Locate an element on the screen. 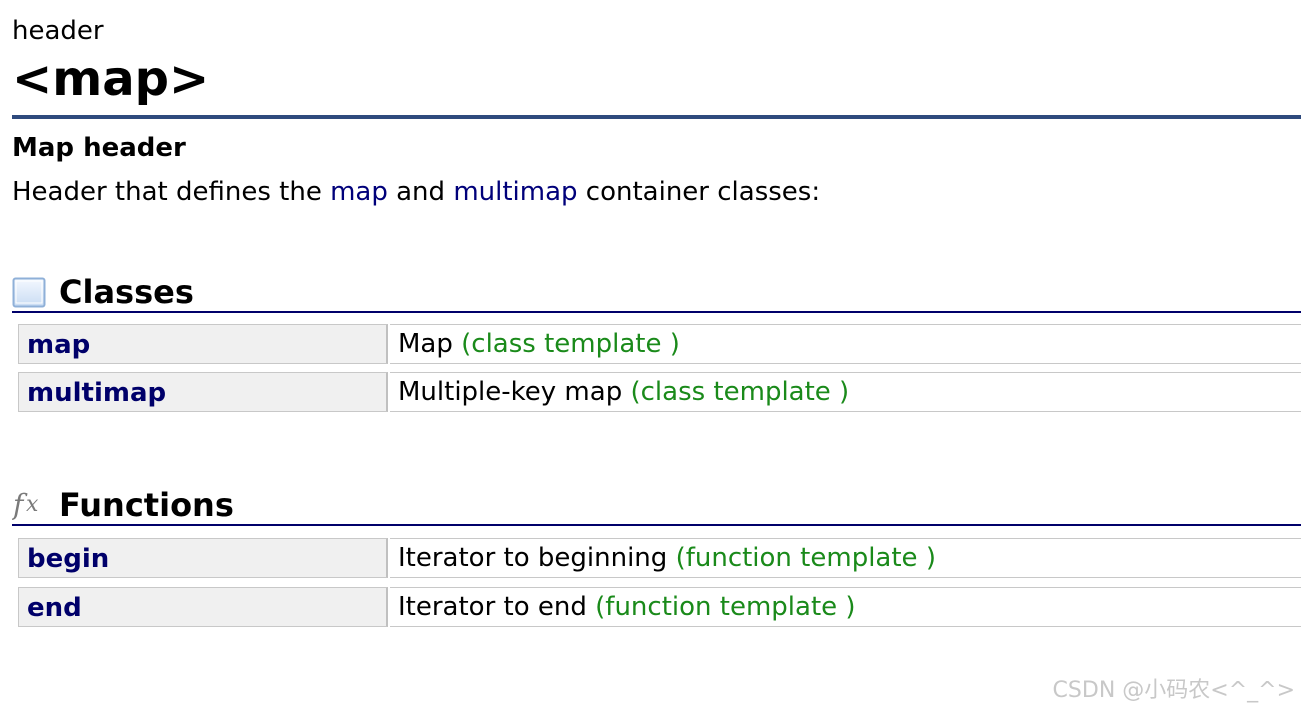 The height and width of the screenshot is (714, 1301). page-title: <map> is located at coordinates (111, 79).